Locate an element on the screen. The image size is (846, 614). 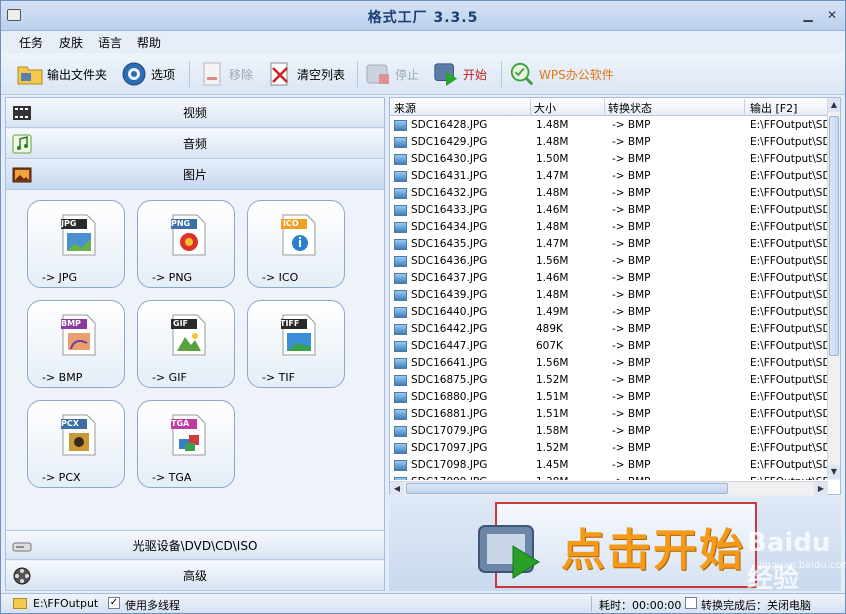
table-row: SDC16437.JPG 1.46M -> BMP E:\FFOutput\SD is located at coordinates (609, 278).